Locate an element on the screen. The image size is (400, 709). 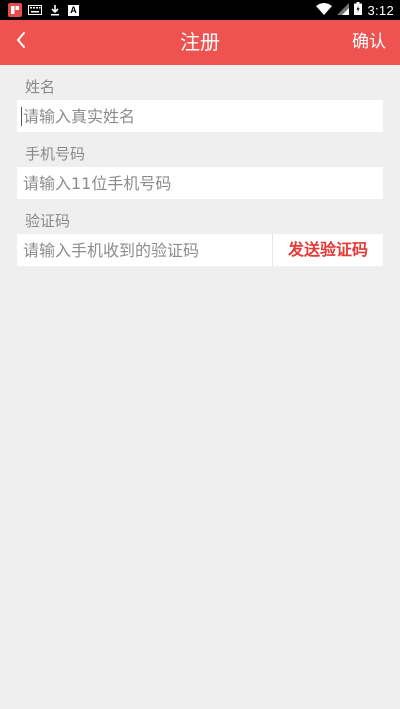
app-notification-icon is located at coordinates (15, 10).